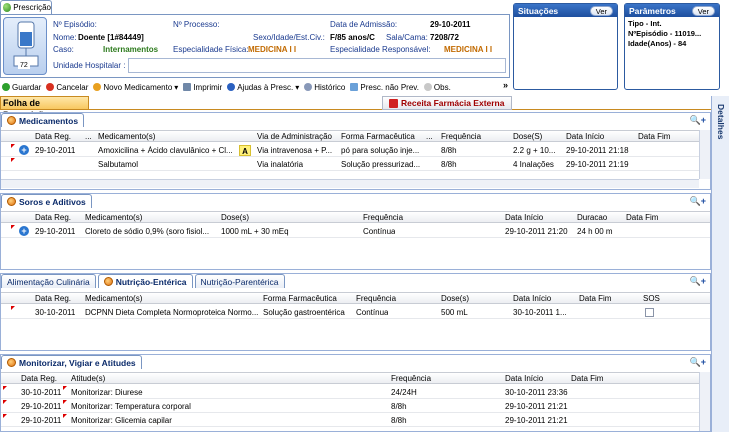 Image resolution: width=729 pixels, height=432 pixels. Describe the element at coordinates (595, 231) in the screenshot. I see `cell-duracao: 24 h 00 m` at that location.